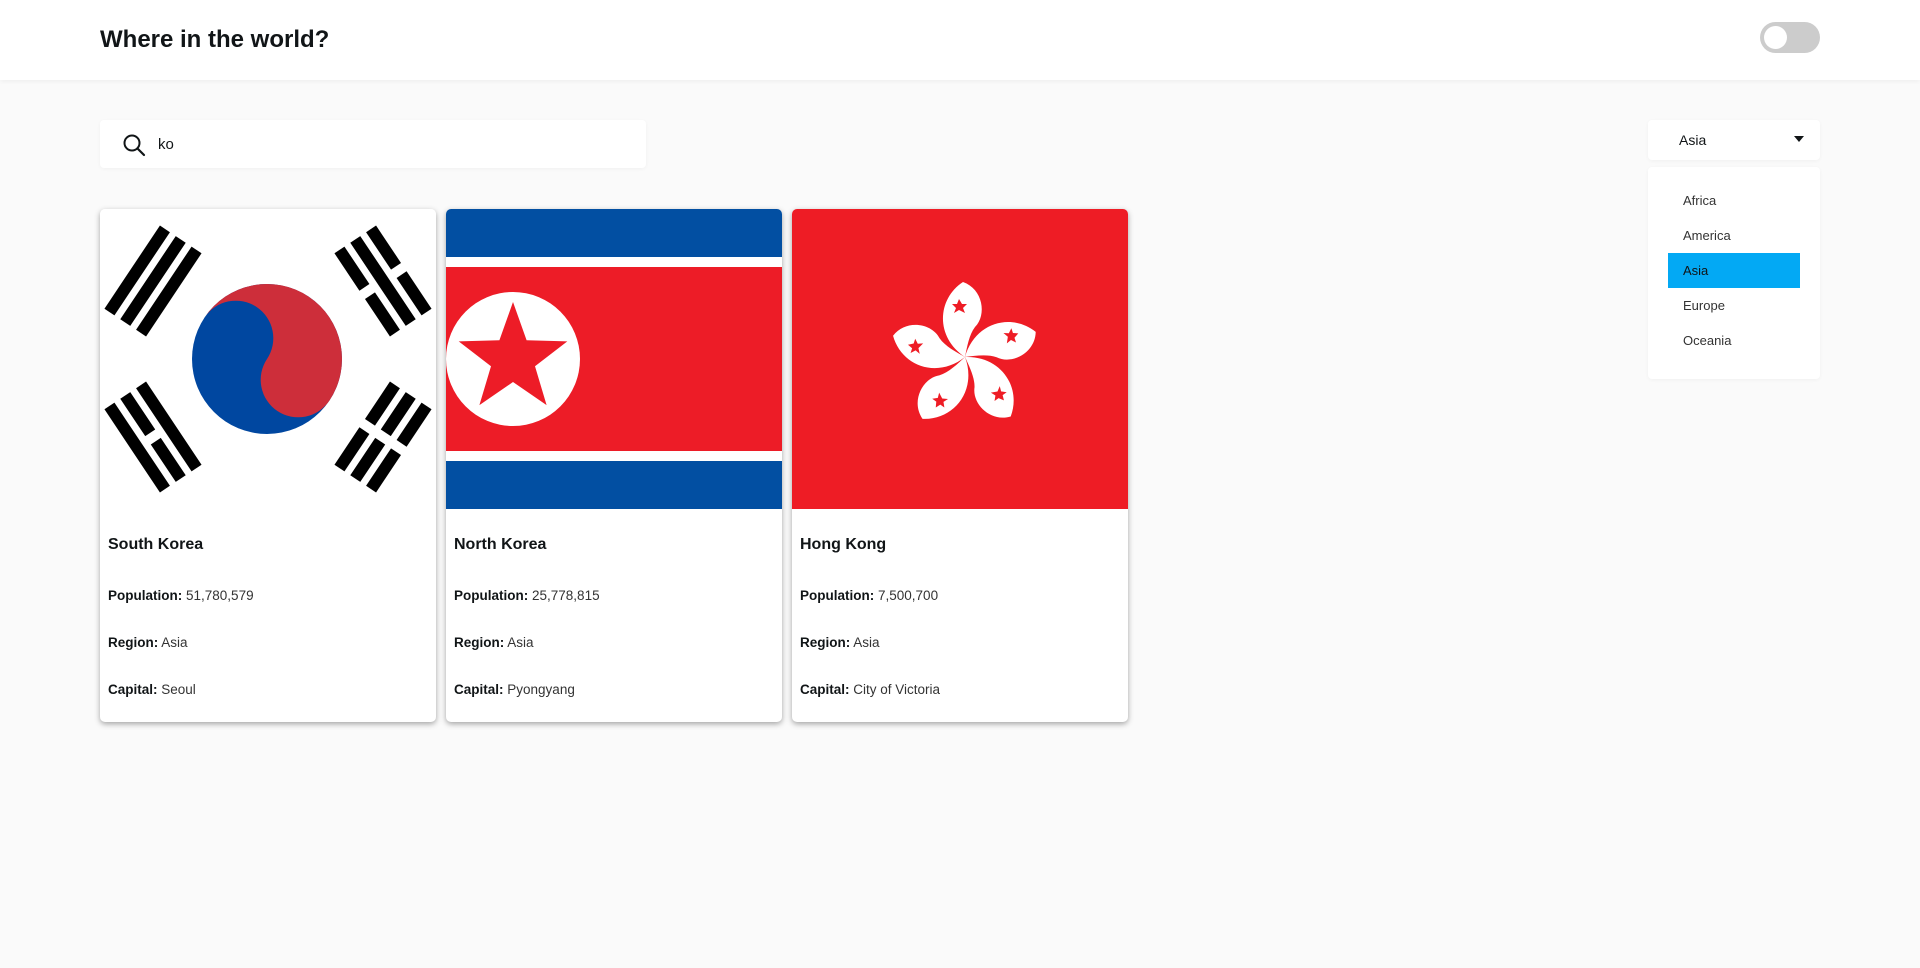 This screenshot has height=968, width=1920. What do you see at coordinates (1734, 200) in the screenshot?
I see `region-option-africa: Africa` at bounding box center [1734, 200].